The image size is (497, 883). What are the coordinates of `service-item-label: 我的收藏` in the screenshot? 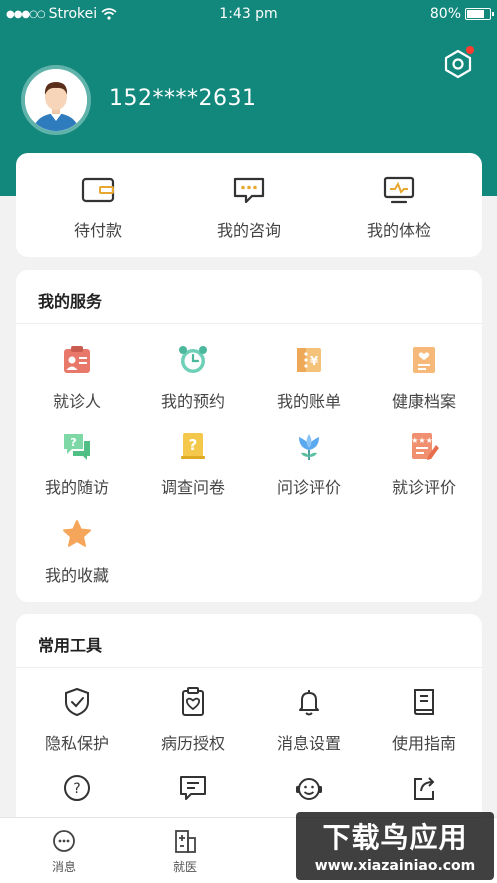 It's located at (76, 575).